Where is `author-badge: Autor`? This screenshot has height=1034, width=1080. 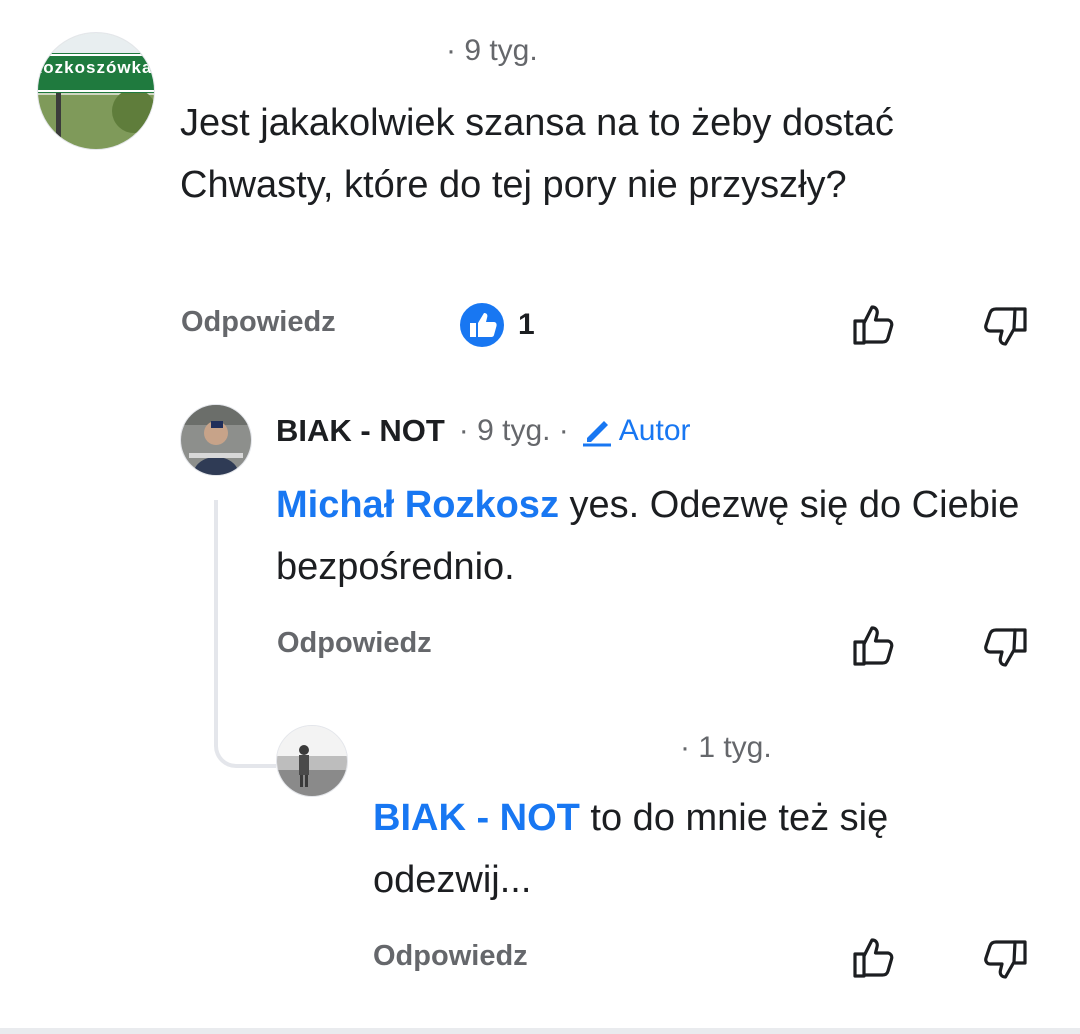
author-badge: Autor is located at coordinates (635, 431).